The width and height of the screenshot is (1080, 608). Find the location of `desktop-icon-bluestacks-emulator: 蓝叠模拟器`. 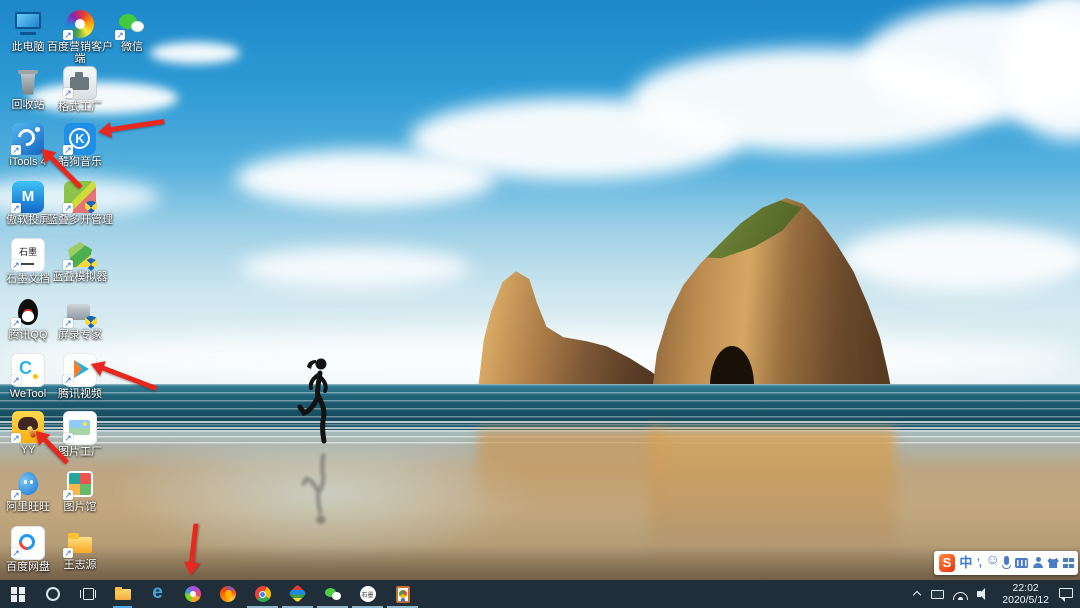

desktop-icon-bluestacks-emulator: 蓝叠模拟器 is located at coordinates (80, 265).